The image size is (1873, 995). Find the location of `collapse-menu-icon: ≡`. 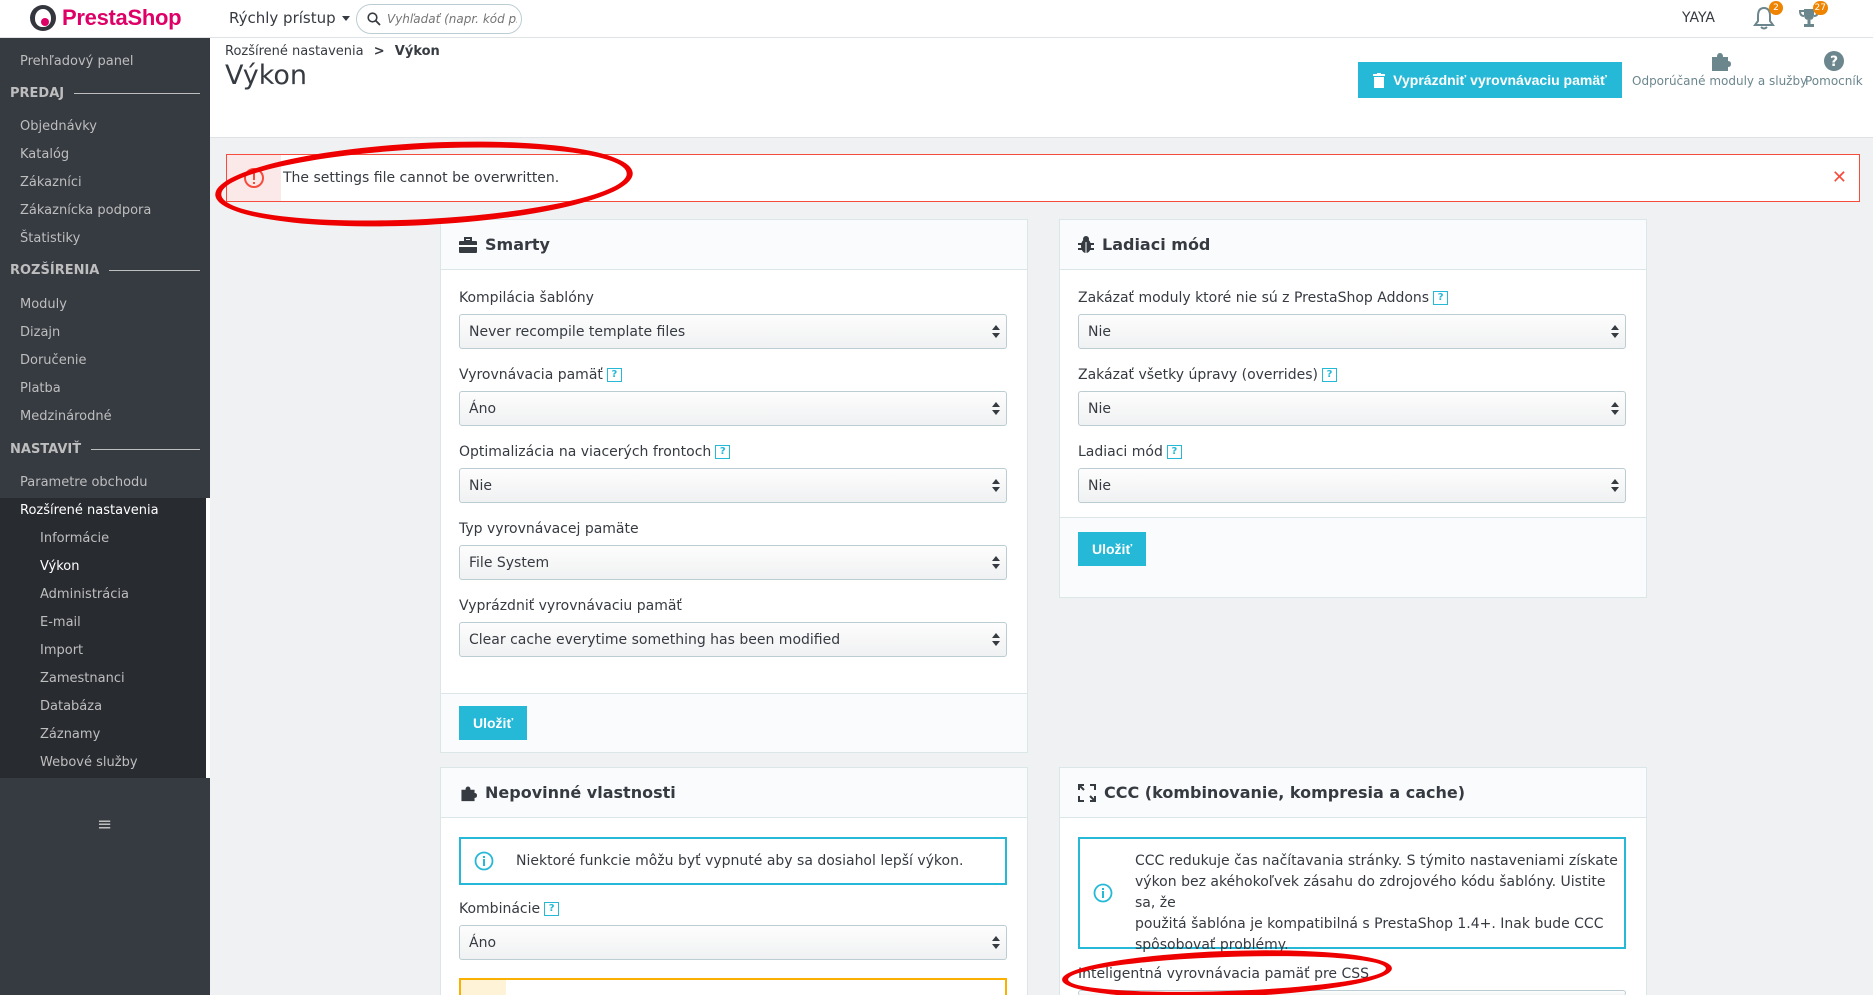

collapse-menu-icon: ≡ is located at coordinates (104, 824).